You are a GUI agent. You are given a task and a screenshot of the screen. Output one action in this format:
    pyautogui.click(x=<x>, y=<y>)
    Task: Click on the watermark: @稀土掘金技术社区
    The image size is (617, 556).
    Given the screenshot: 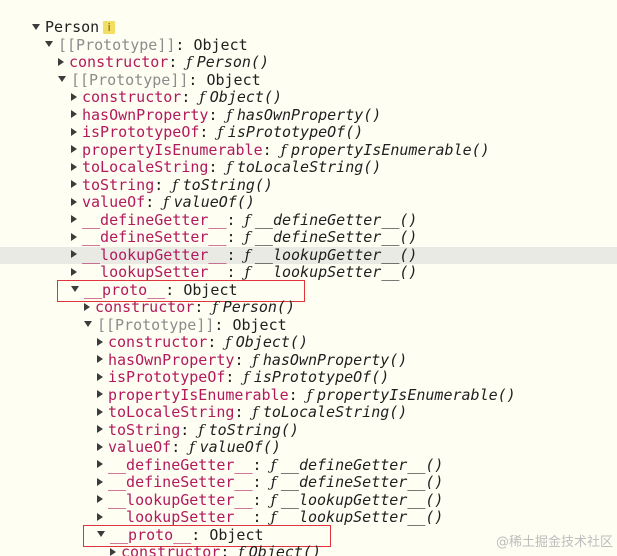 What is the action you would take?
    pyautogui.click(x=554, y=542)
    